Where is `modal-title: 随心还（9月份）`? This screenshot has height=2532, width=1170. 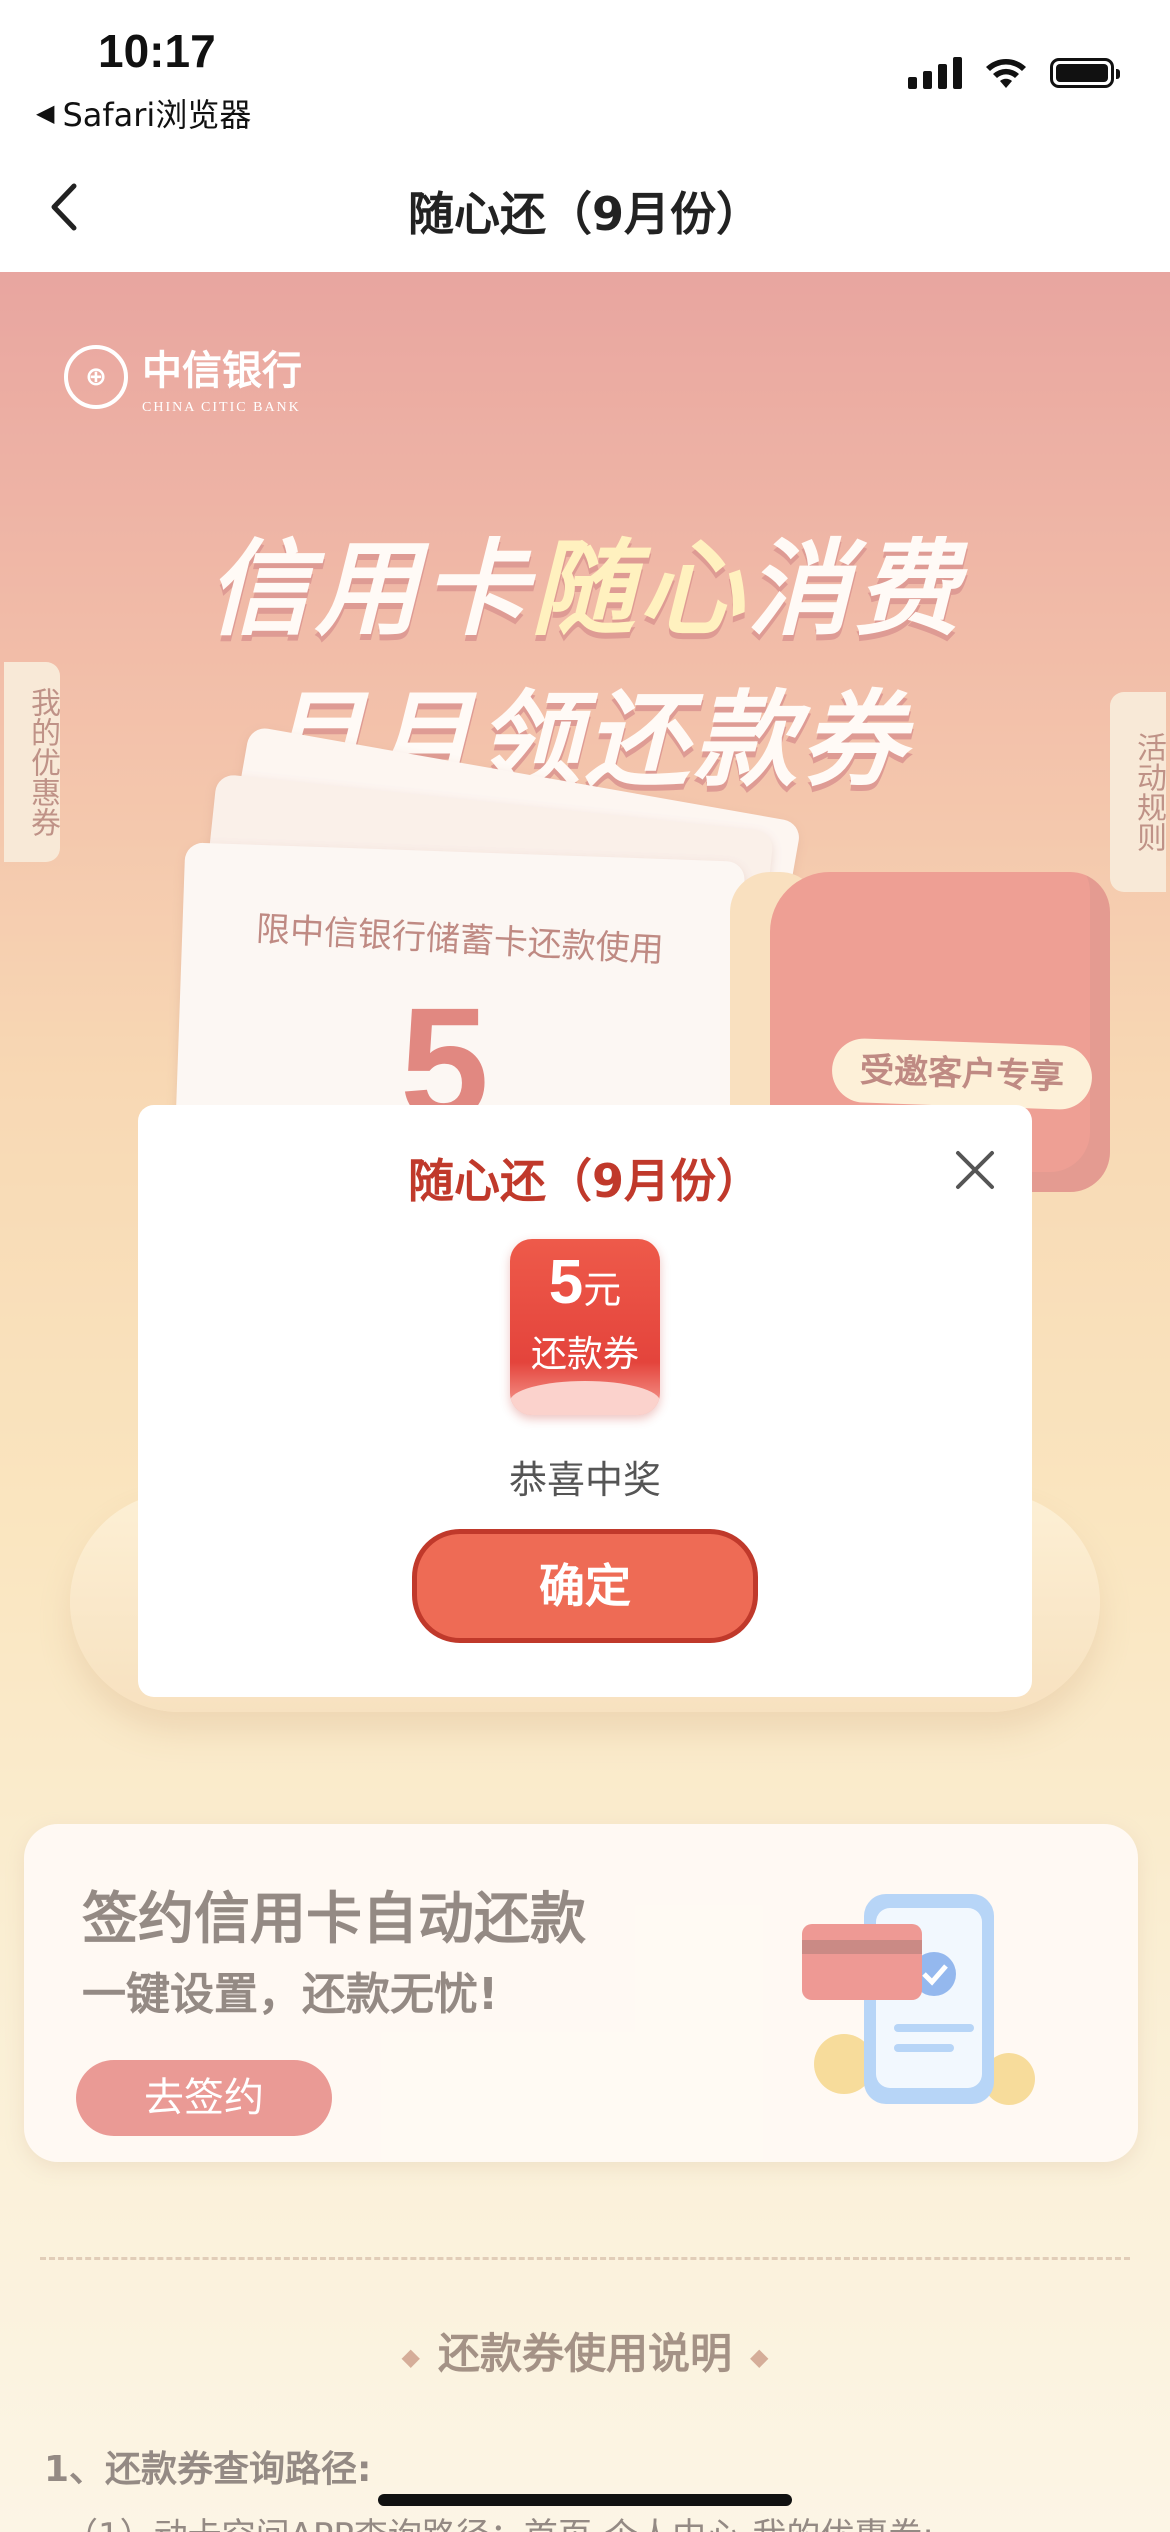 modal-title: 随心还（9月份） is located at coordinates (584, 1181).